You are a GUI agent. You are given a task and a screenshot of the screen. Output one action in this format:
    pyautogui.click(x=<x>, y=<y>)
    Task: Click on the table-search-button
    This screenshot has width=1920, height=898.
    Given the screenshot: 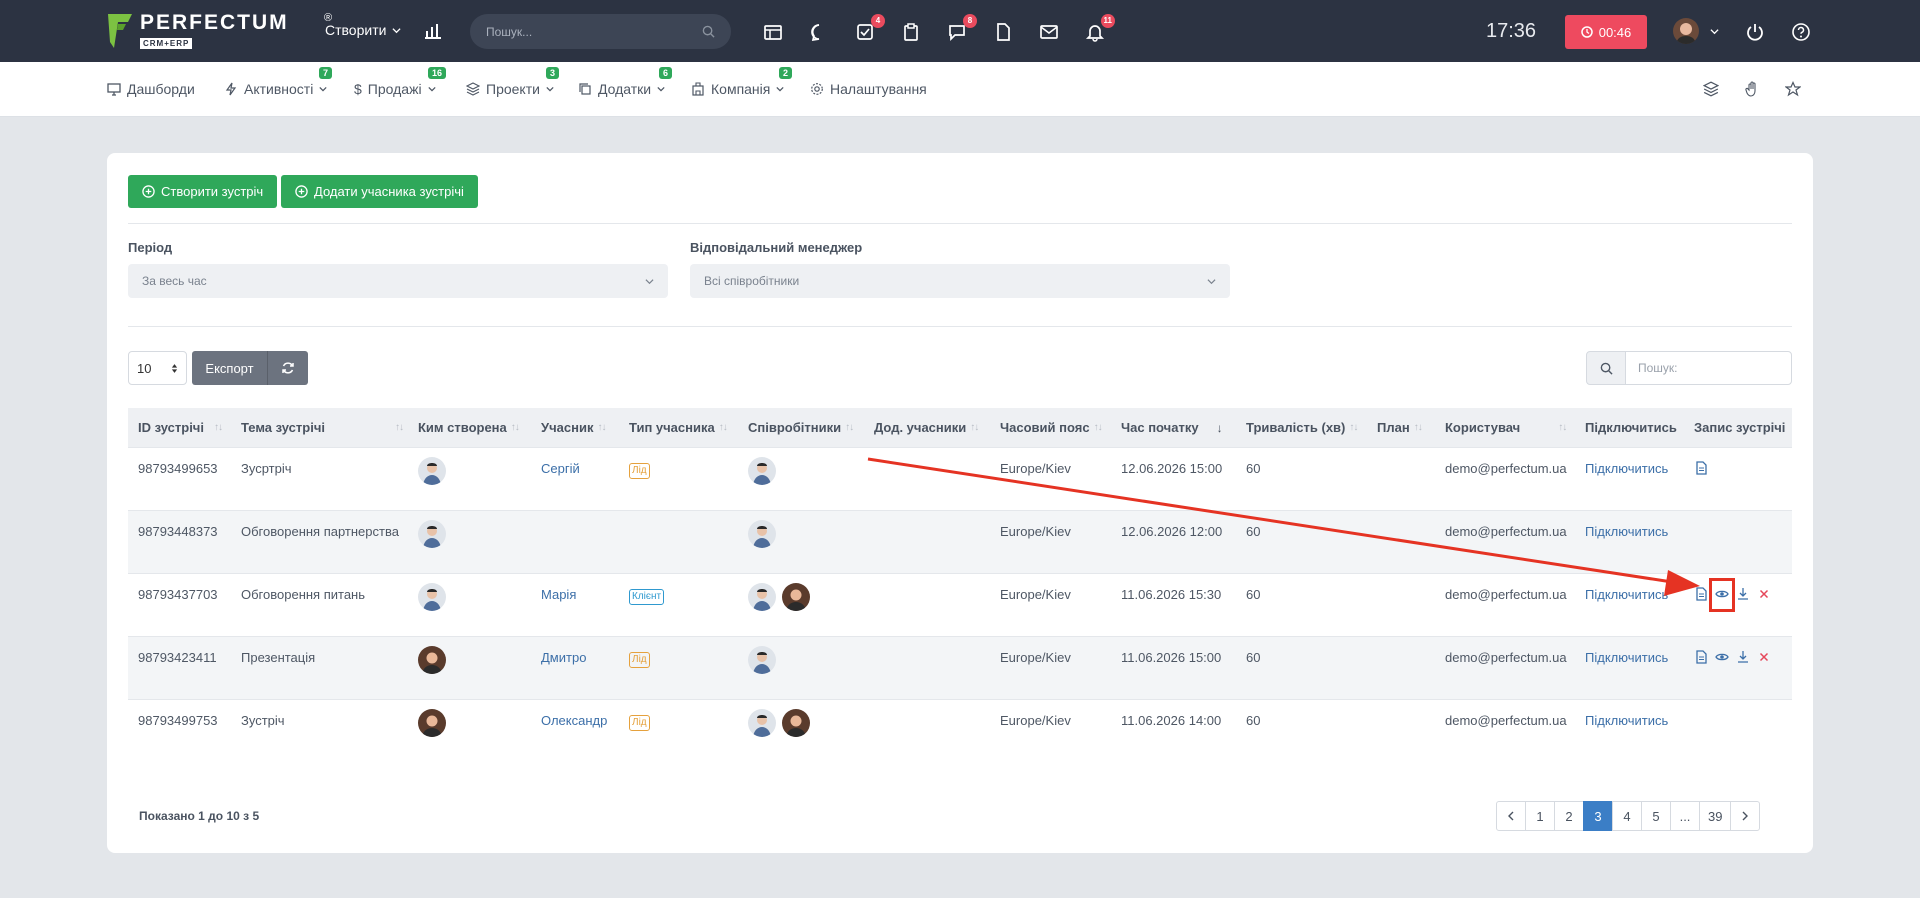 What is the action you would take?
    pyautogui.click(x=1606, y=368)
    